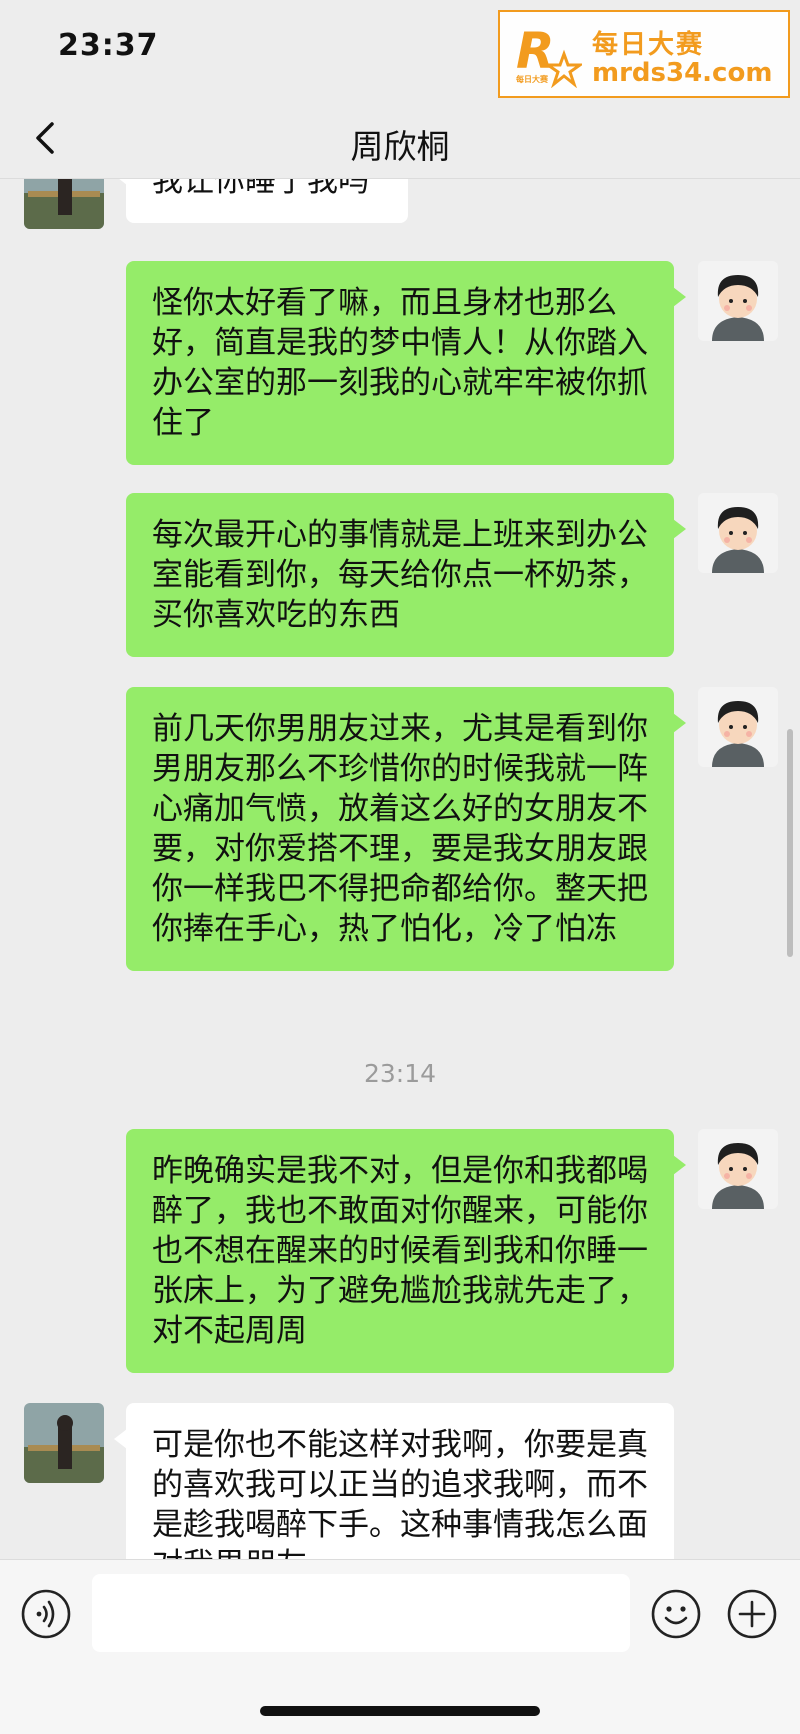 This screenshot has width=800, height=1734. I want to click on message-input, so click(361, 1613).